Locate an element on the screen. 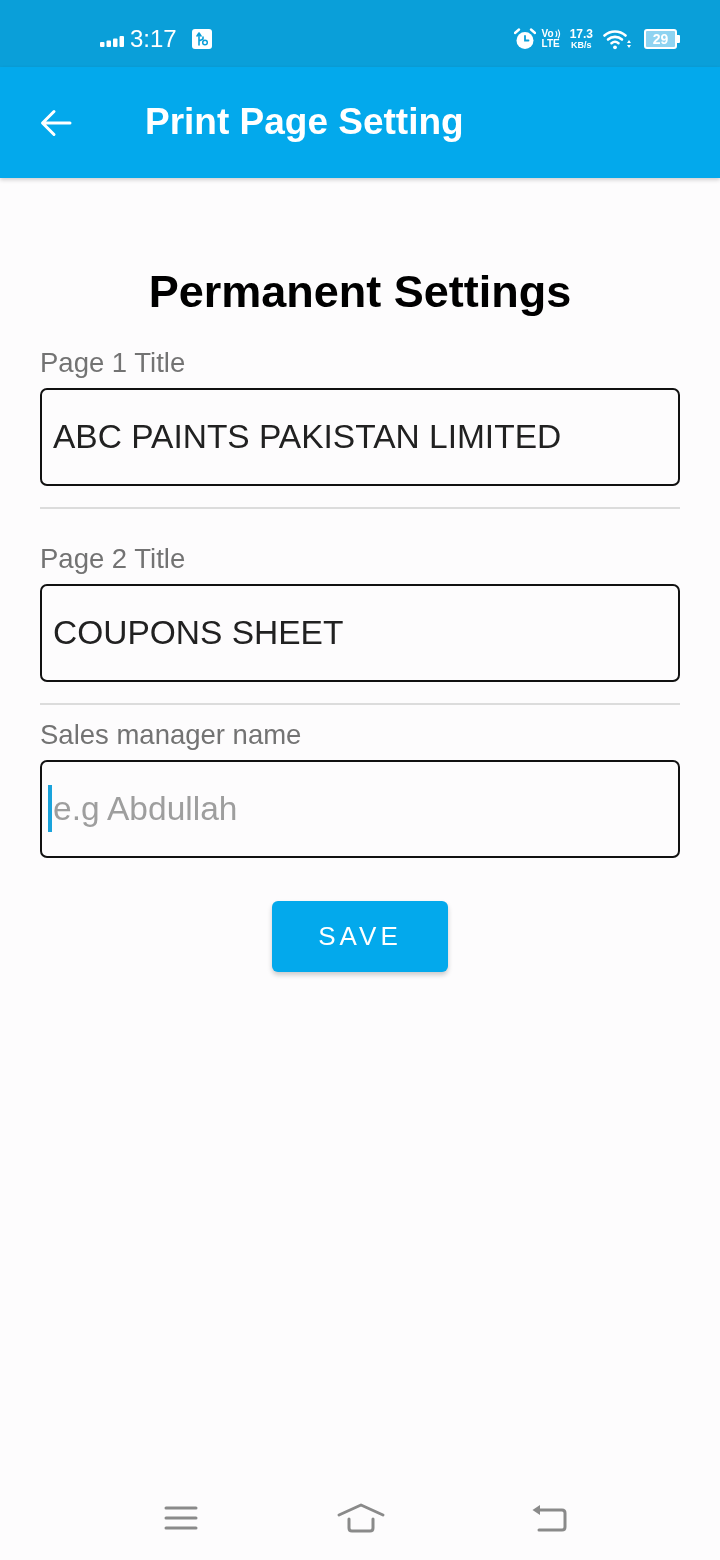 The image size is (720, 1560). usb-icon is located at coordinates (201, 39).